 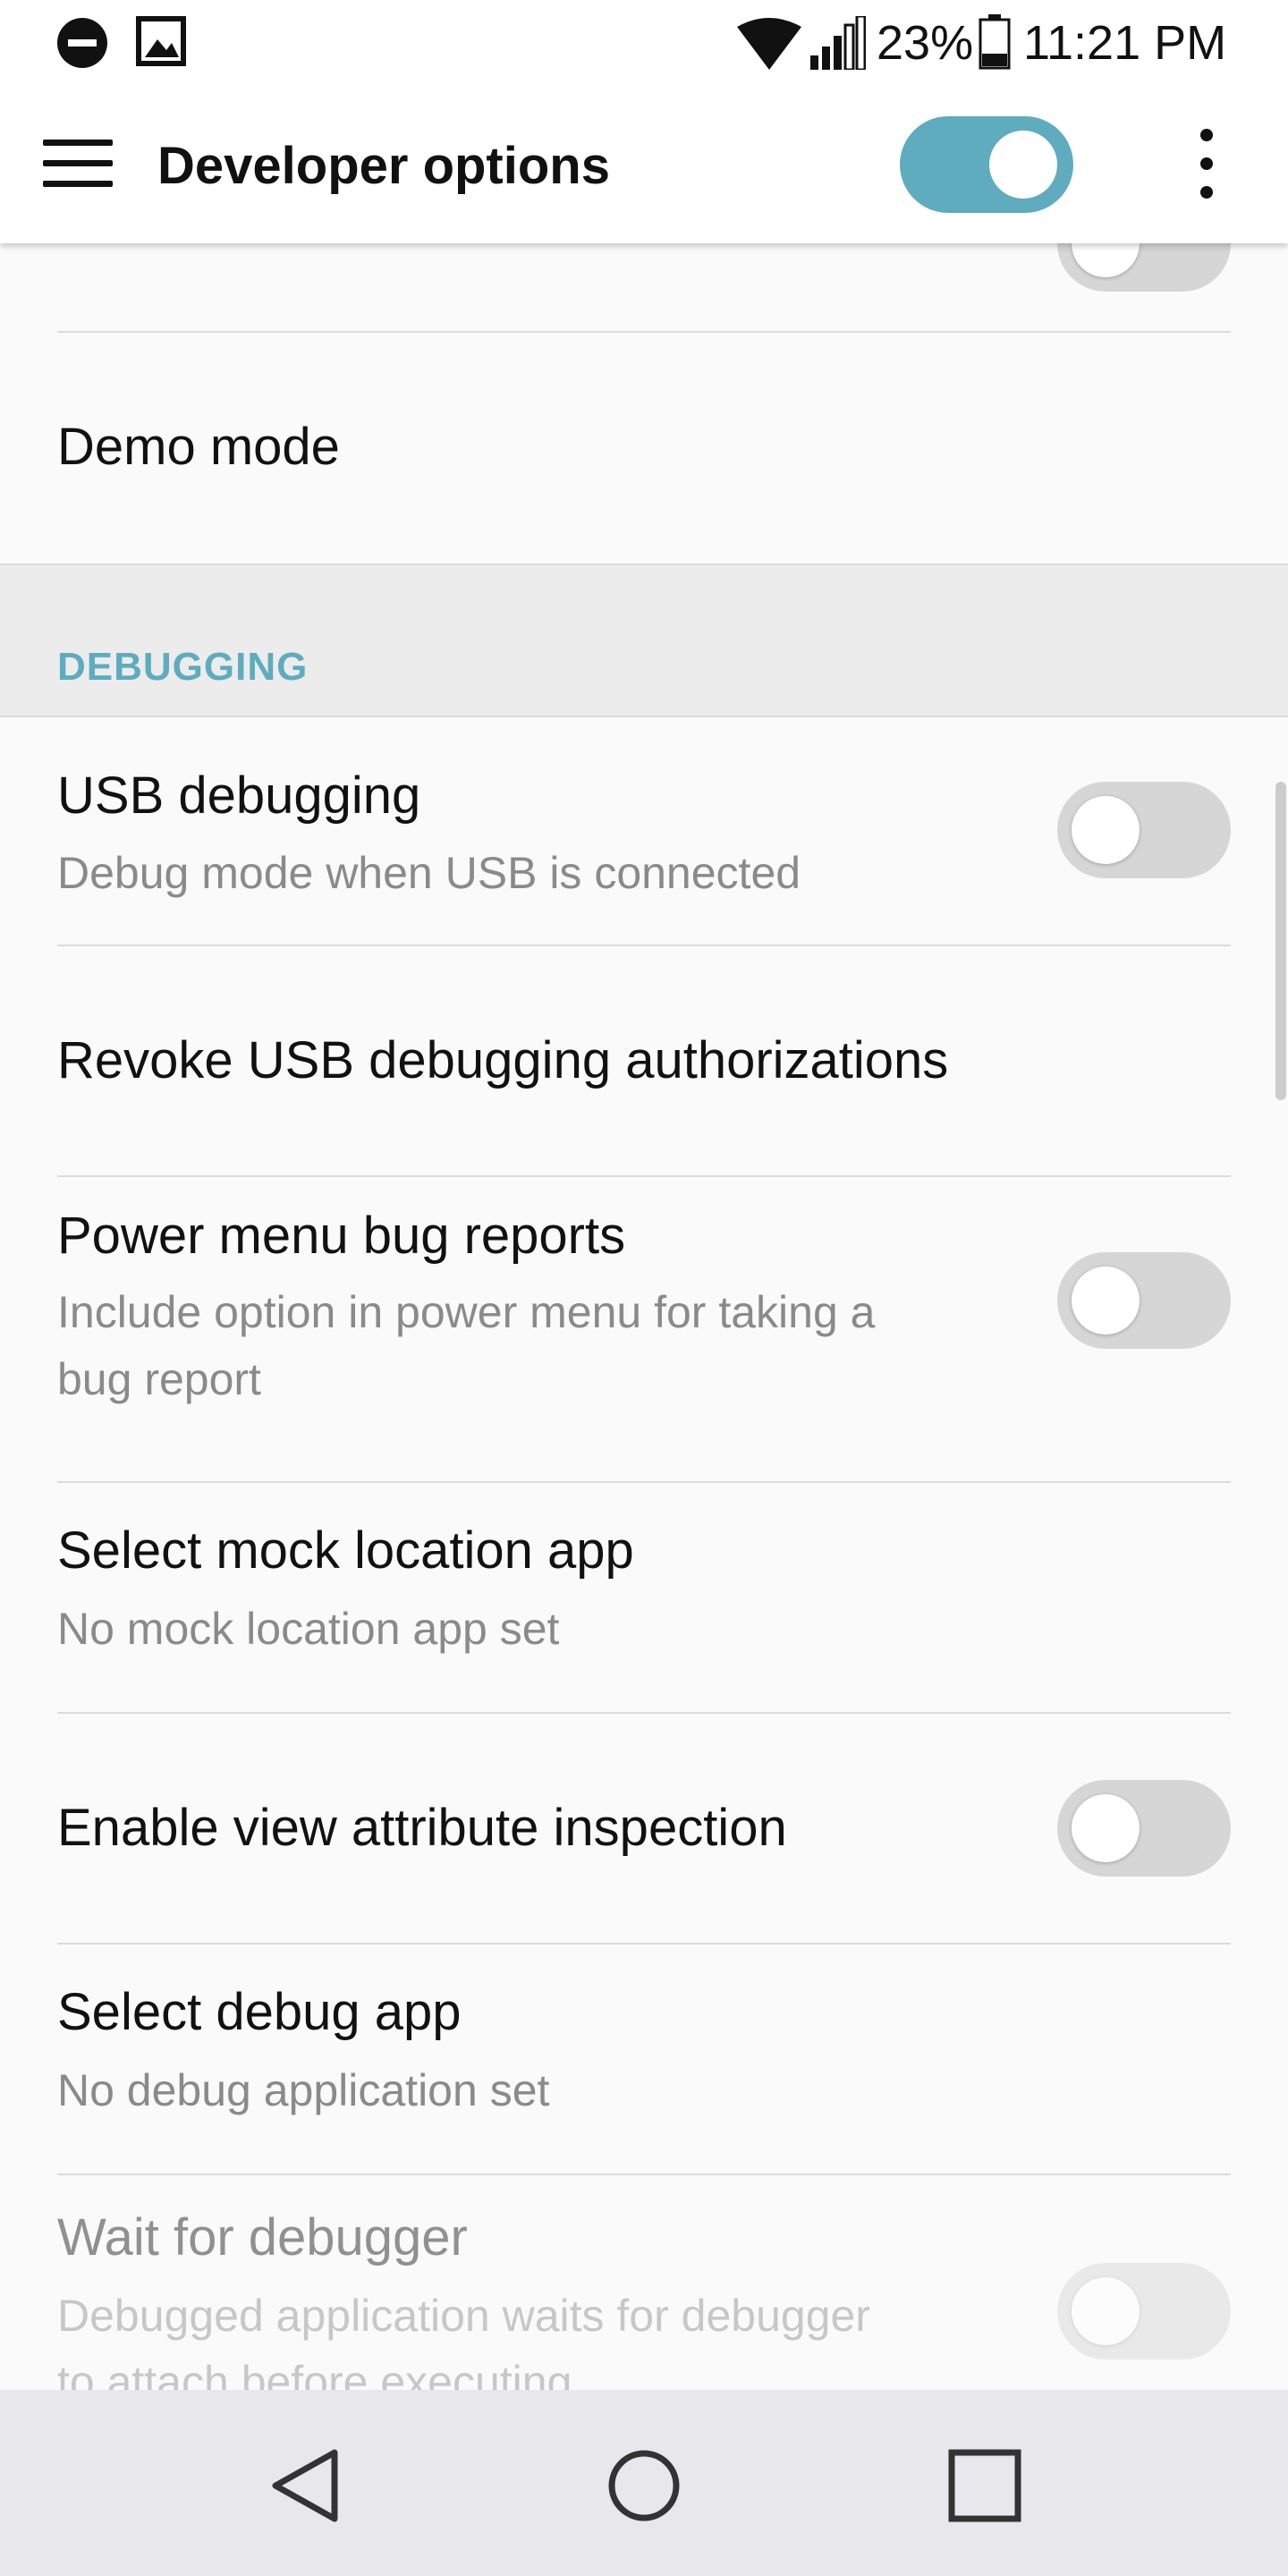 What do you see at coordinates (1207, 164) in the screenshot?
I see `more-options-icon` at bounding box center [1207, 164].